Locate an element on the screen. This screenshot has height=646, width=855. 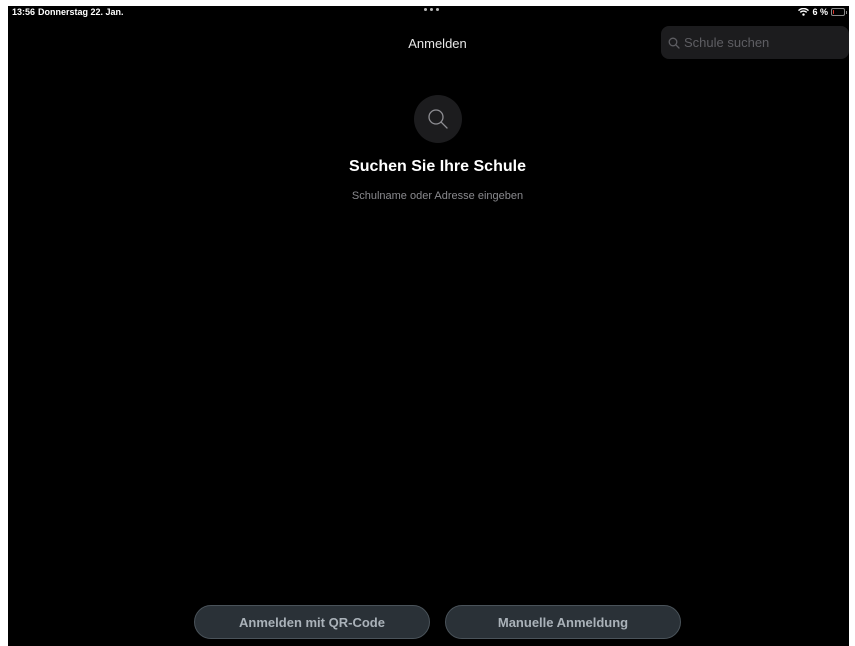
manual-login-button: Manuelle Anmeldung is located at coordinates (563, 622).